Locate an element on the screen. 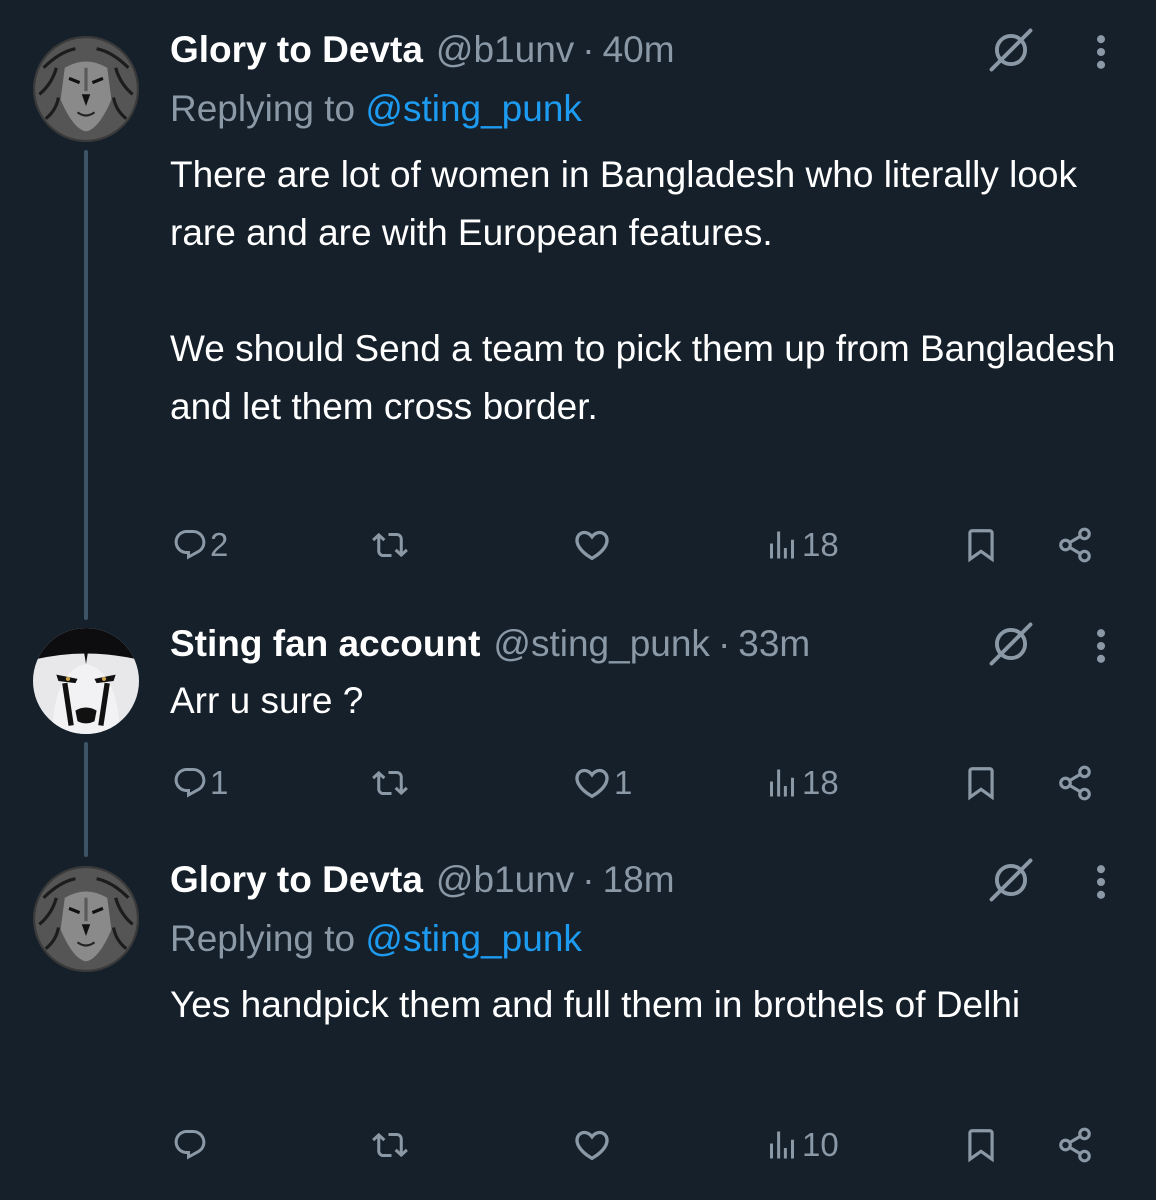 Image resolution: width=1156 pixels, height=1200 pixels. timestamp: 33m is located at coordinates (774, 644).